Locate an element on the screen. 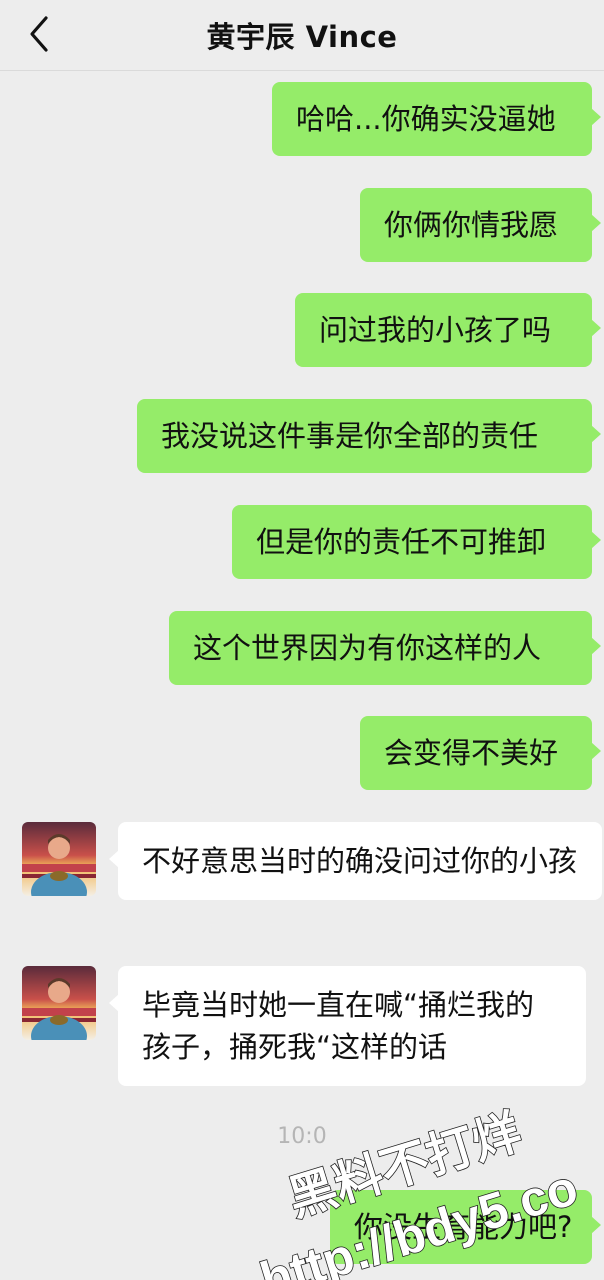 The height and width of the screenshot is (1280, 604). message-bubble-outgoing: 问过我的小孩了吗 is located at coordinates (448, 330).